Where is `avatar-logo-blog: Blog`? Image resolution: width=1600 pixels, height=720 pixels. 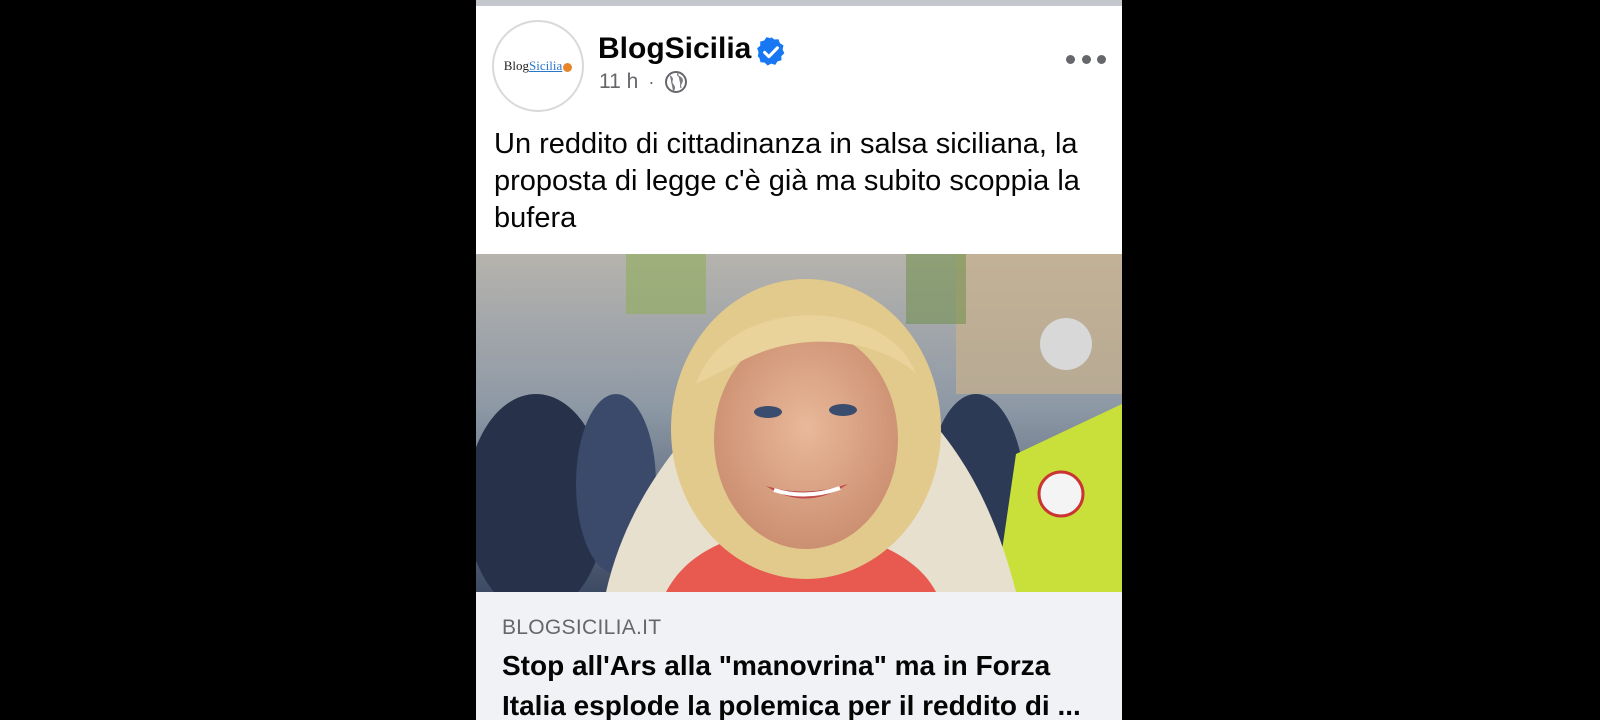
avatar-logo-blog: Blog is located at coordinates (516, 65).